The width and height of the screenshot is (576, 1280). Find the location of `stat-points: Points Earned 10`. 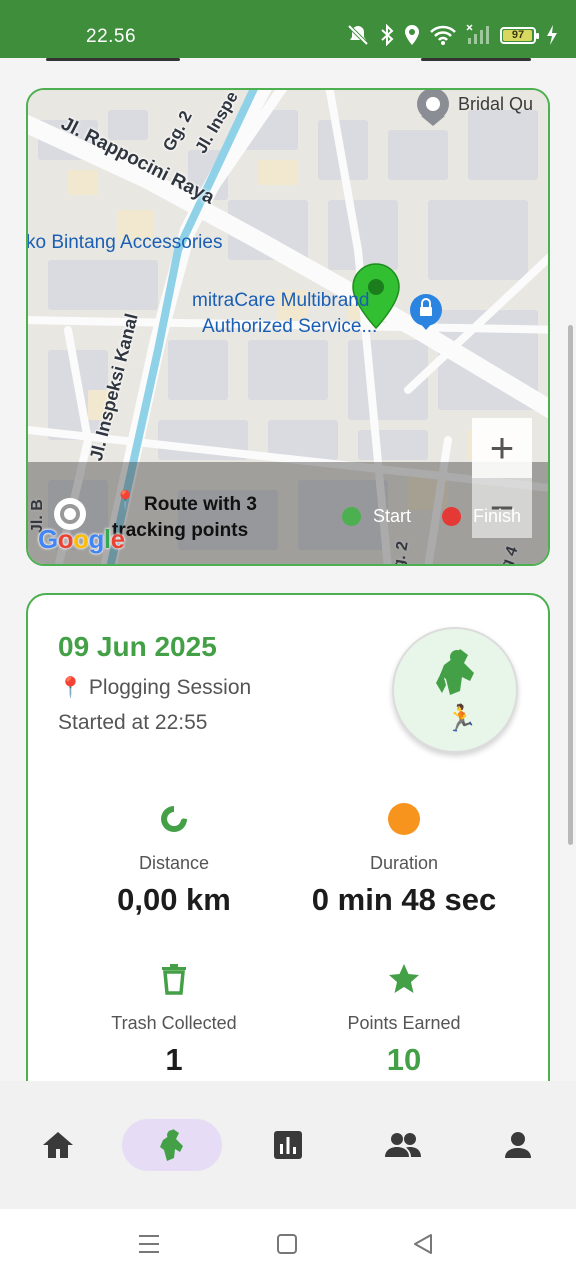

stat-points: Points Earned 10 is located at coordinates (404, 1019).